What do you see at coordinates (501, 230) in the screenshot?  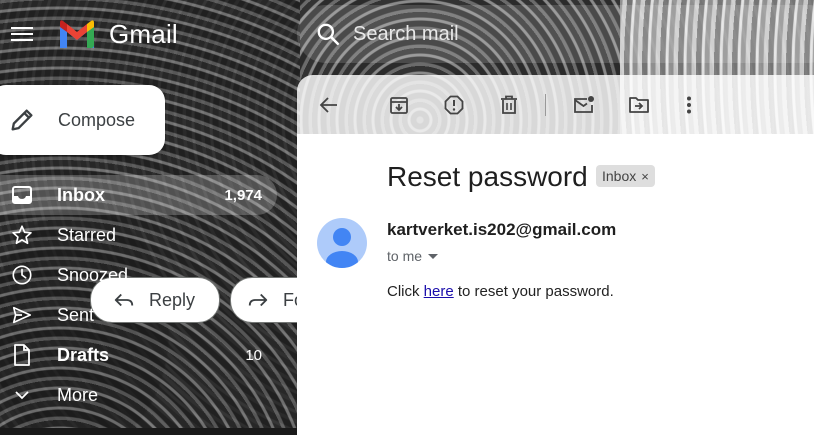 I see `sender-email: kartverket.is202@gmail.com` at bounding box center [501, 230].